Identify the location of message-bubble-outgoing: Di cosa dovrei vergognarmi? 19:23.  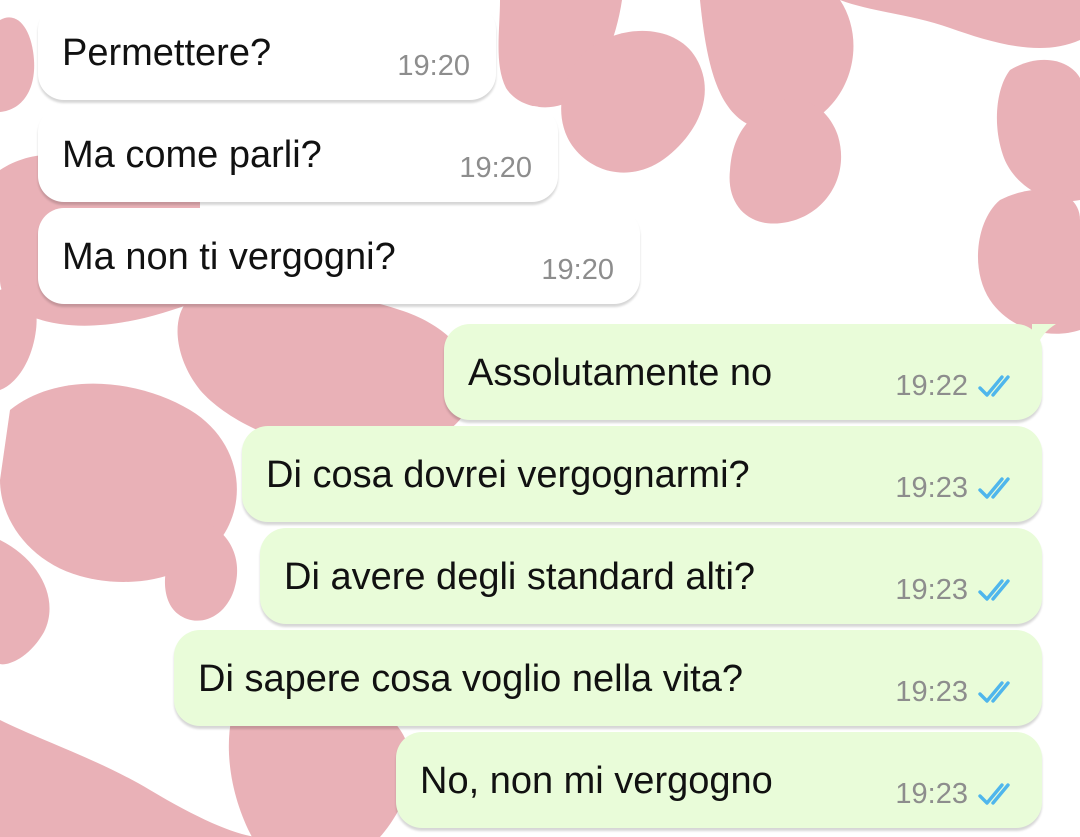
(642, 474).